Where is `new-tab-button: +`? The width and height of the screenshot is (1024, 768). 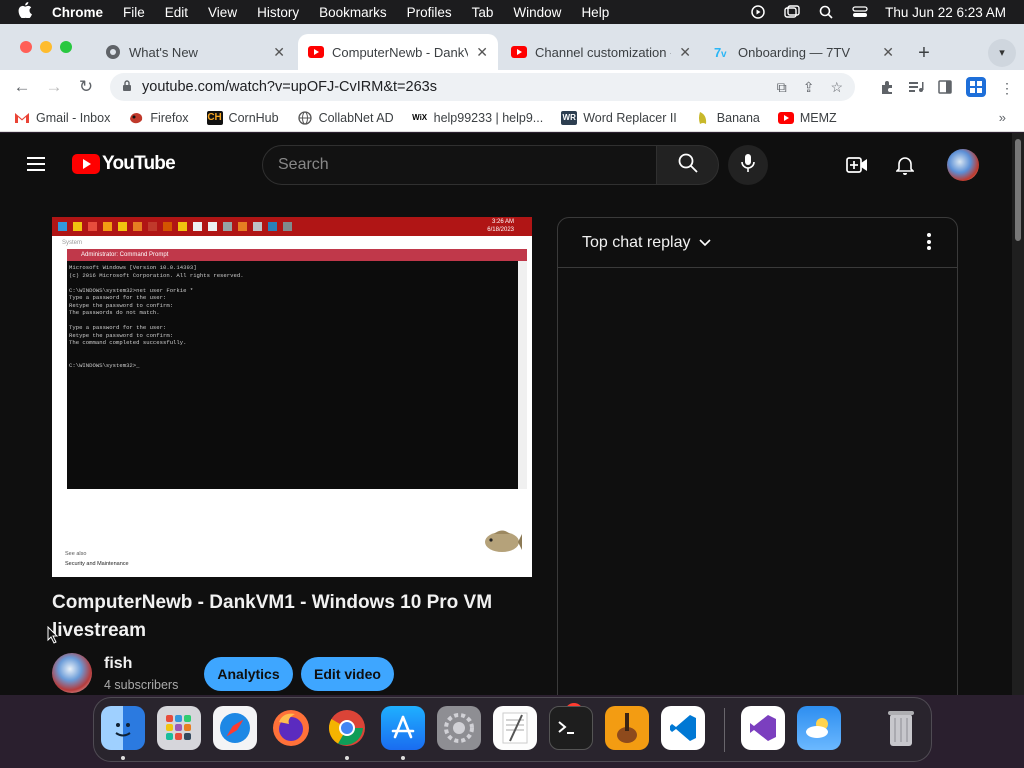 new-tab-button: + is located at coordinates (924, 54).